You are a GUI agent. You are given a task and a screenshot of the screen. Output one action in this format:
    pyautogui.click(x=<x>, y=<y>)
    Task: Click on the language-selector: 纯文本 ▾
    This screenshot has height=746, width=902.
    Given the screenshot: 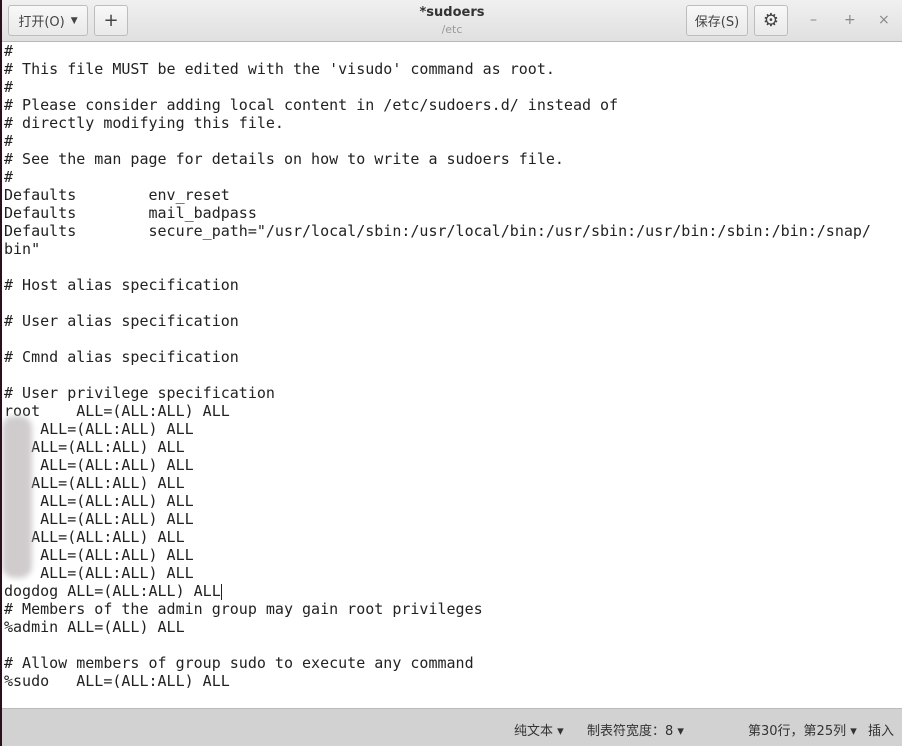 What is the action you would take?
    pyautogui.click(x=539, y=729)
    